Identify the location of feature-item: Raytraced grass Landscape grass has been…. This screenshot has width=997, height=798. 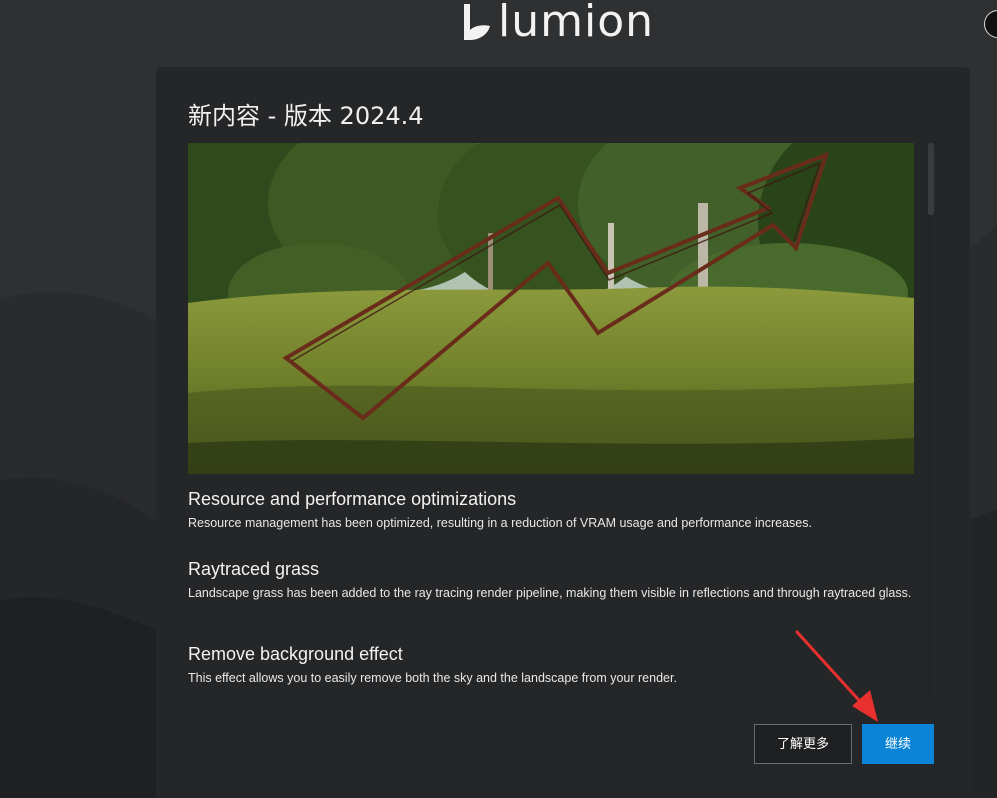
(551, 579).